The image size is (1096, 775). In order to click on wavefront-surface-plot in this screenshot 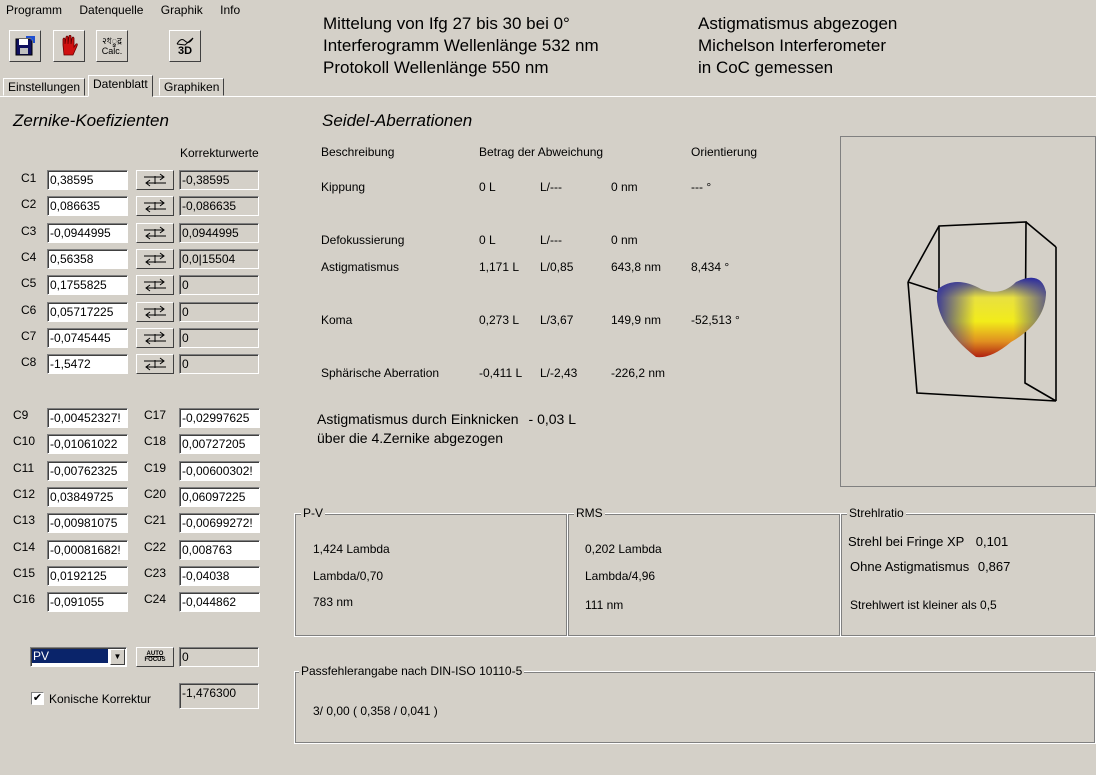, I will do `click(982, 311)`.